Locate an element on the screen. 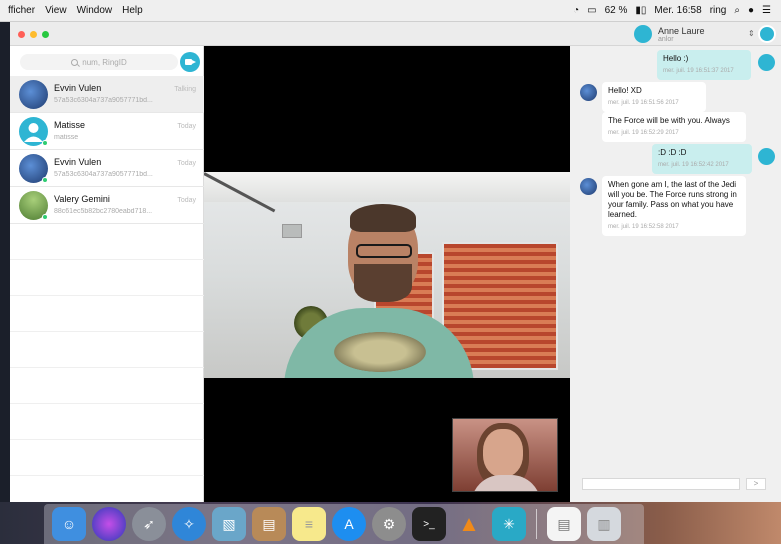  siri-menu-icon: ● is located at coordinates (751, 10).